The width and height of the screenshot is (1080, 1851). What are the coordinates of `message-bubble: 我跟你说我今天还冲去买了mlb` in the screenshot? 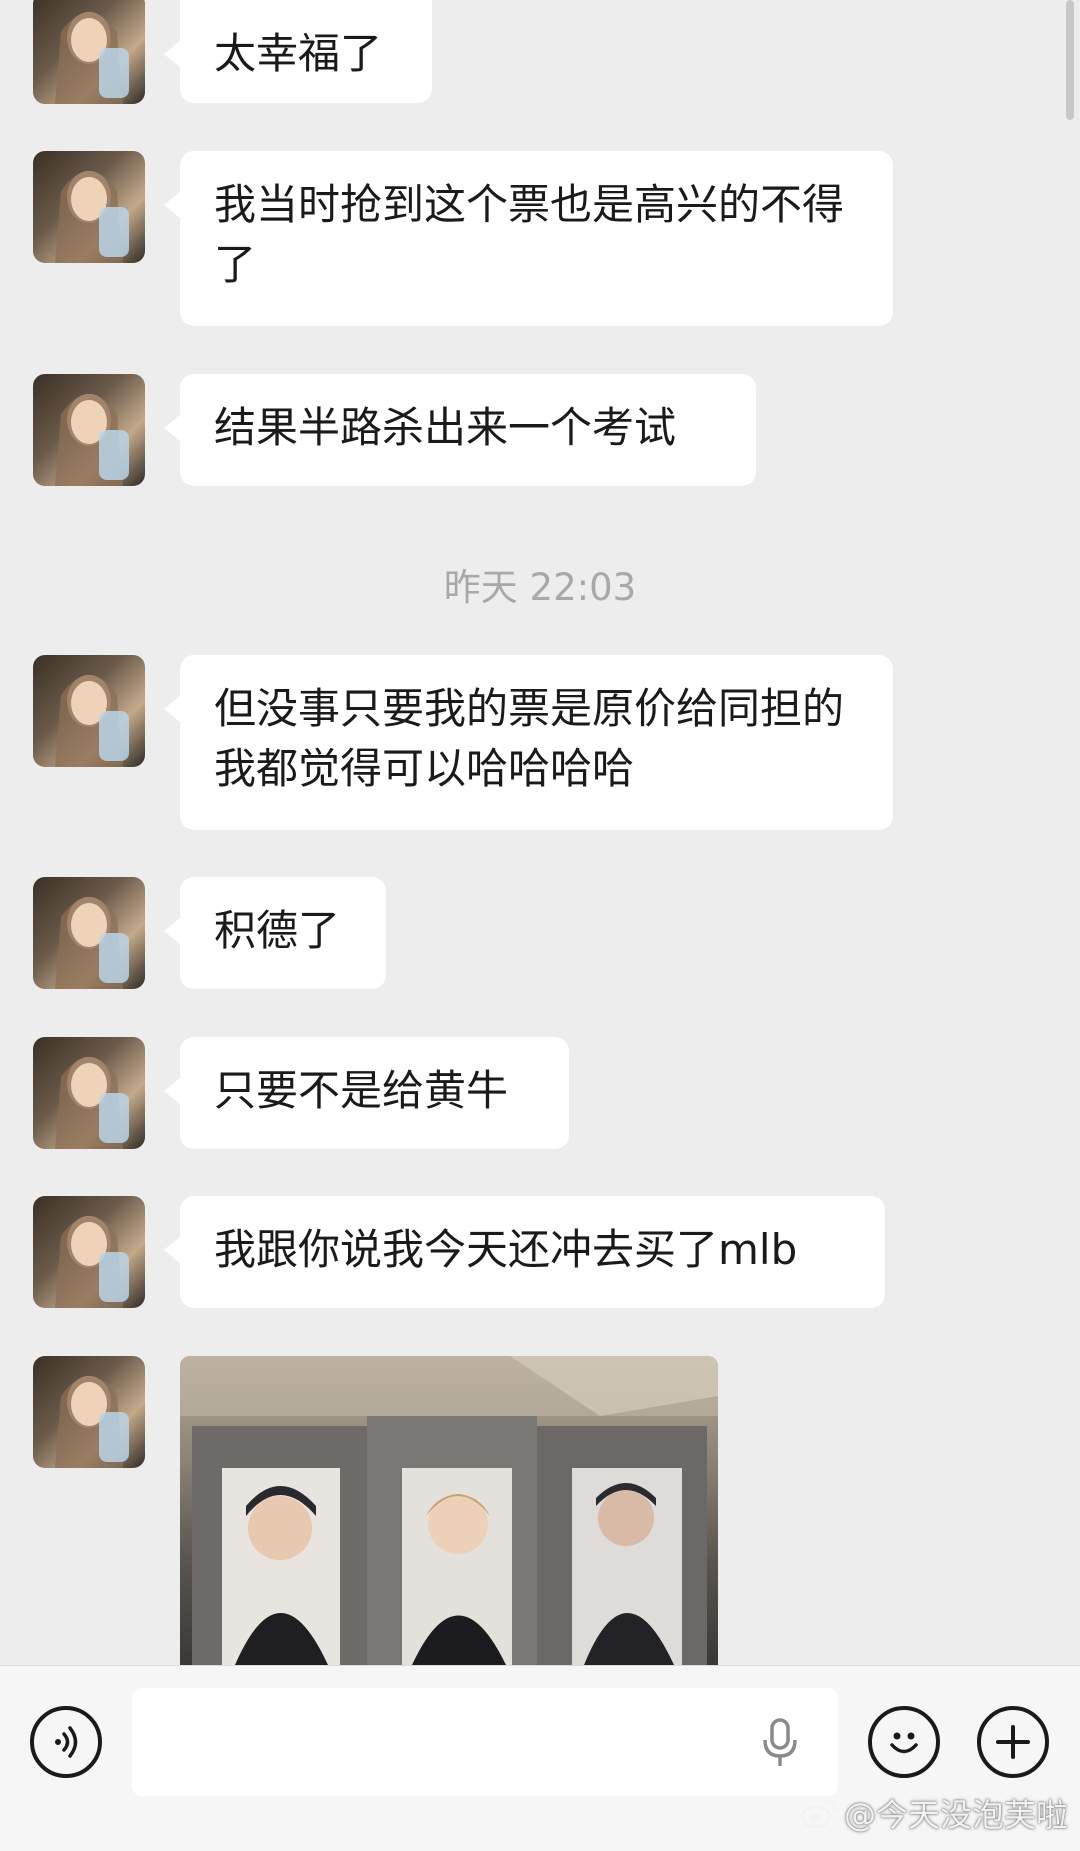 It's located at (524, 1252).